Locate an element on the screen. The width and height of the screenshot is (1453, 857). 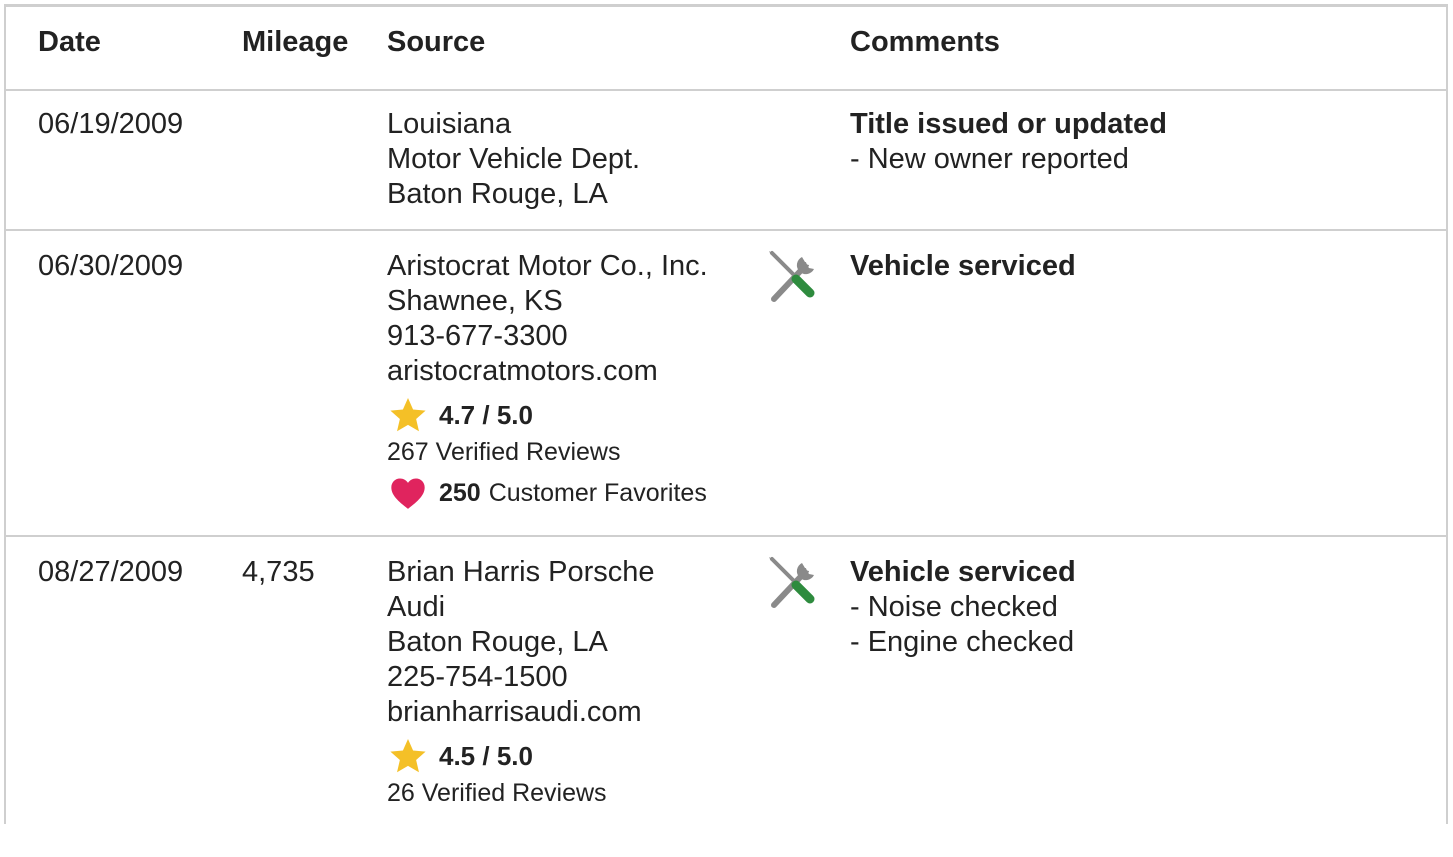
source-line: Baton Rouge, LA is located at coordinates (497, 194).